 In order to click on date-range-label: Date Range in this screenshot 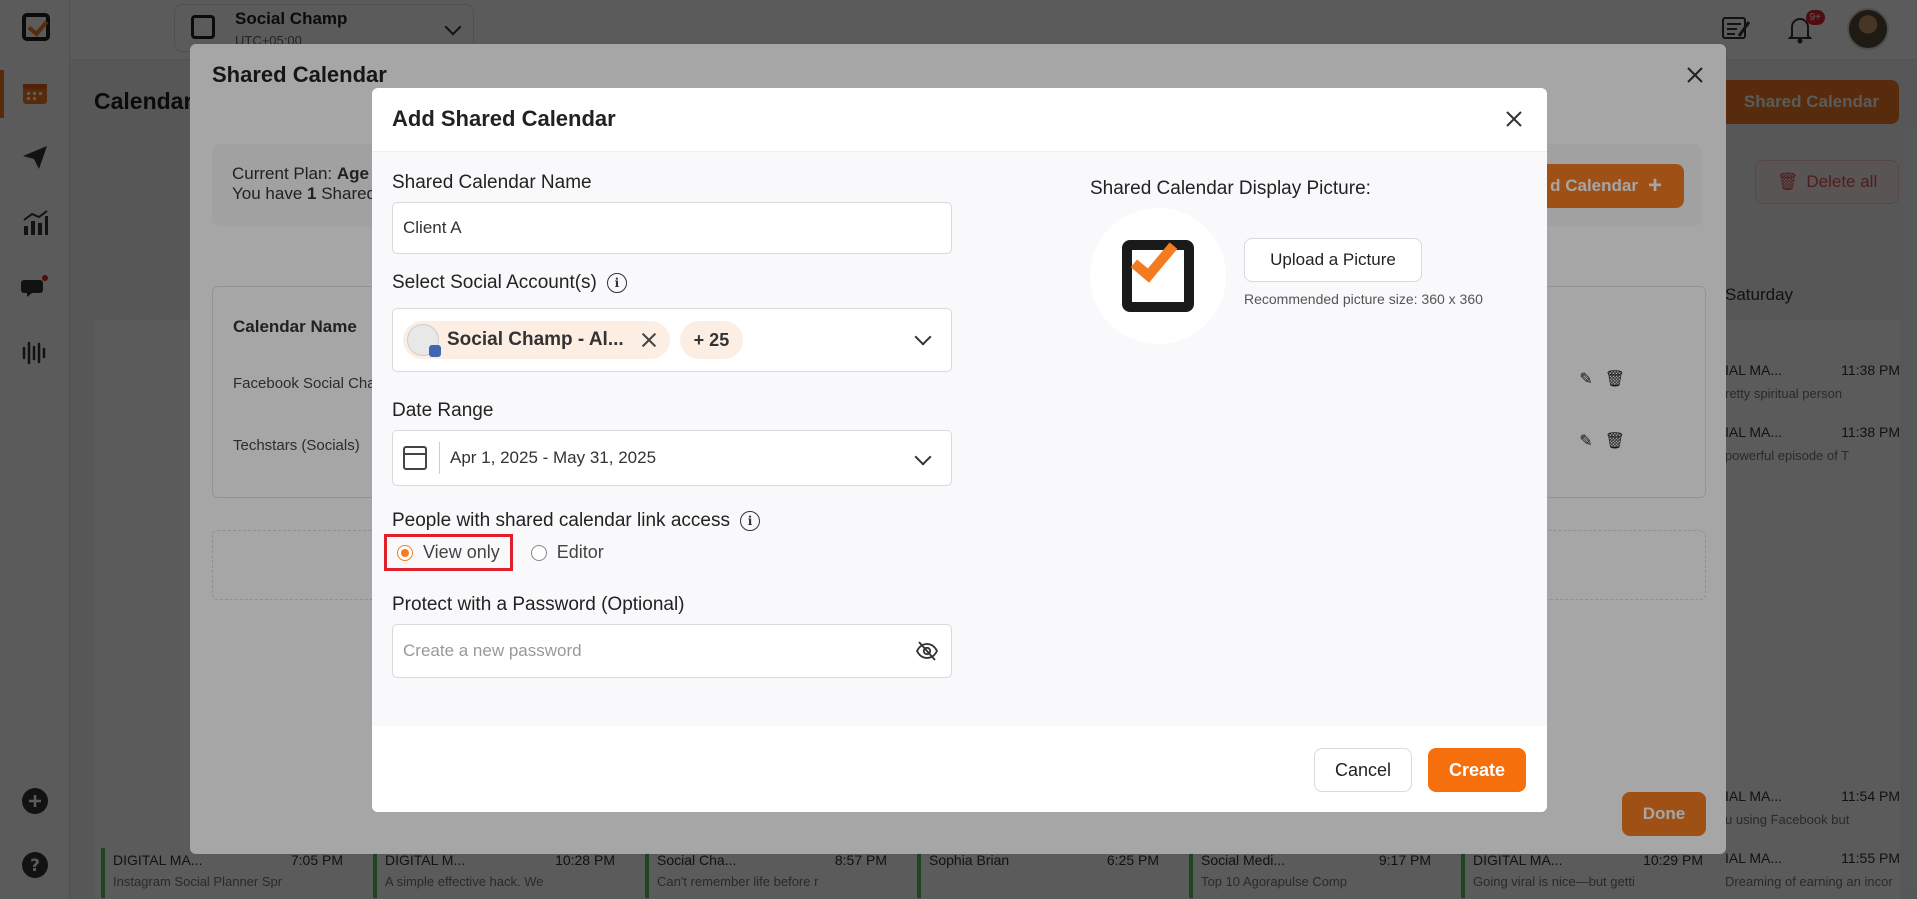, I will do `click(443, 410)`.